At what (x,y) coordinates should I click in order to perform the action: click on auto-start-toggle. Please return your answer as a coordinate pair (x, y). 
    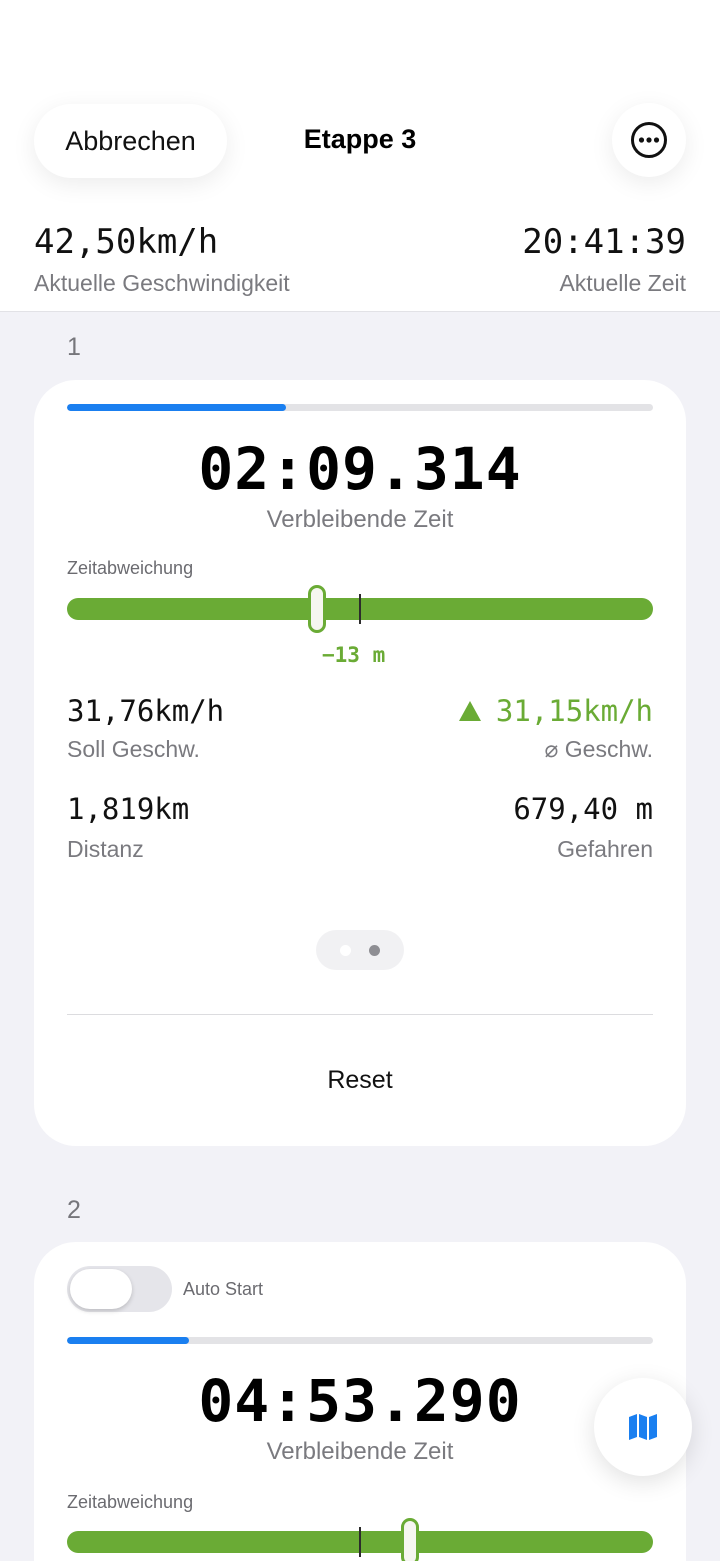
    Looking at the image, I should click on (119, 1289).